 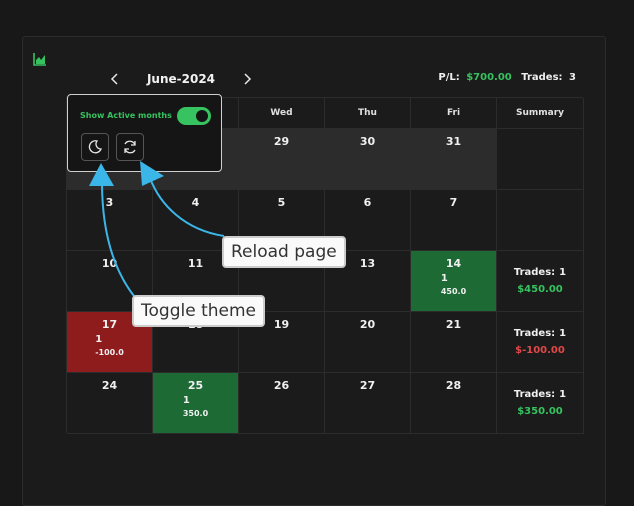 I want to click on show-active-months-toggle, so click(x=194, y=116).